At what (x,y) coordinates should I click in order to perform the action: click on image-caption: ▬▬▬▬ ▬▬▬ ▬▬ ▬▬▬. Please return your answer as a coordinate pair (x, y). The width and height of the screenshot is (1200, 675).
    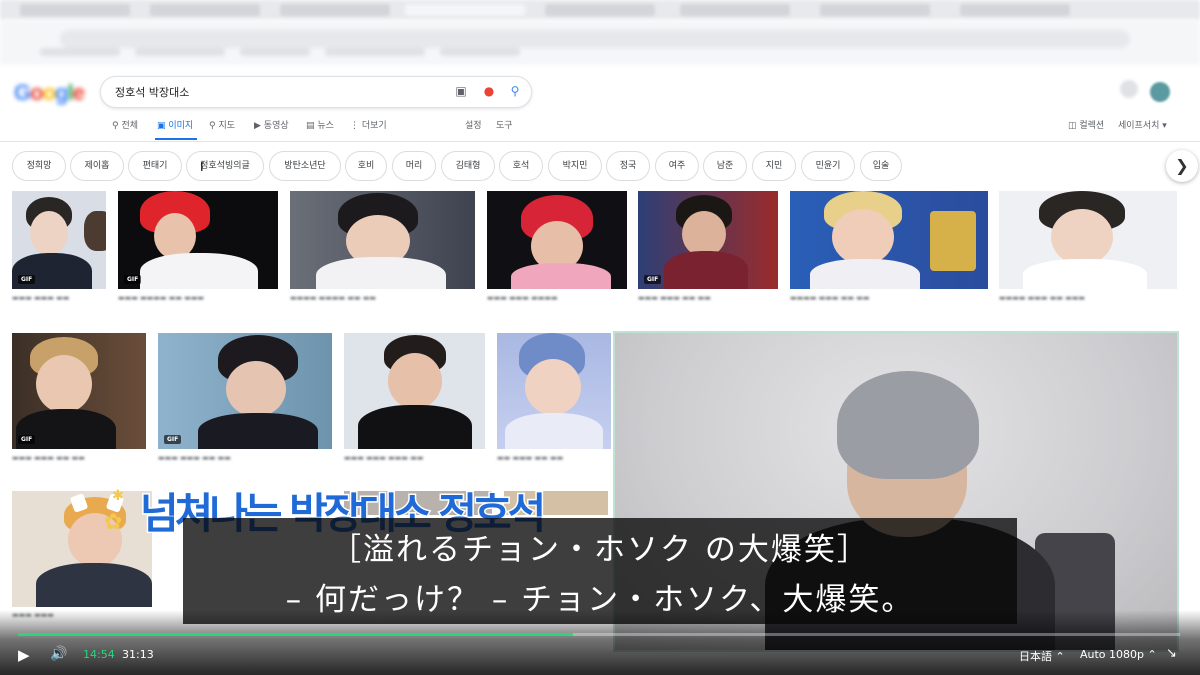
    Looking at the image, I should click on (1088, 298).